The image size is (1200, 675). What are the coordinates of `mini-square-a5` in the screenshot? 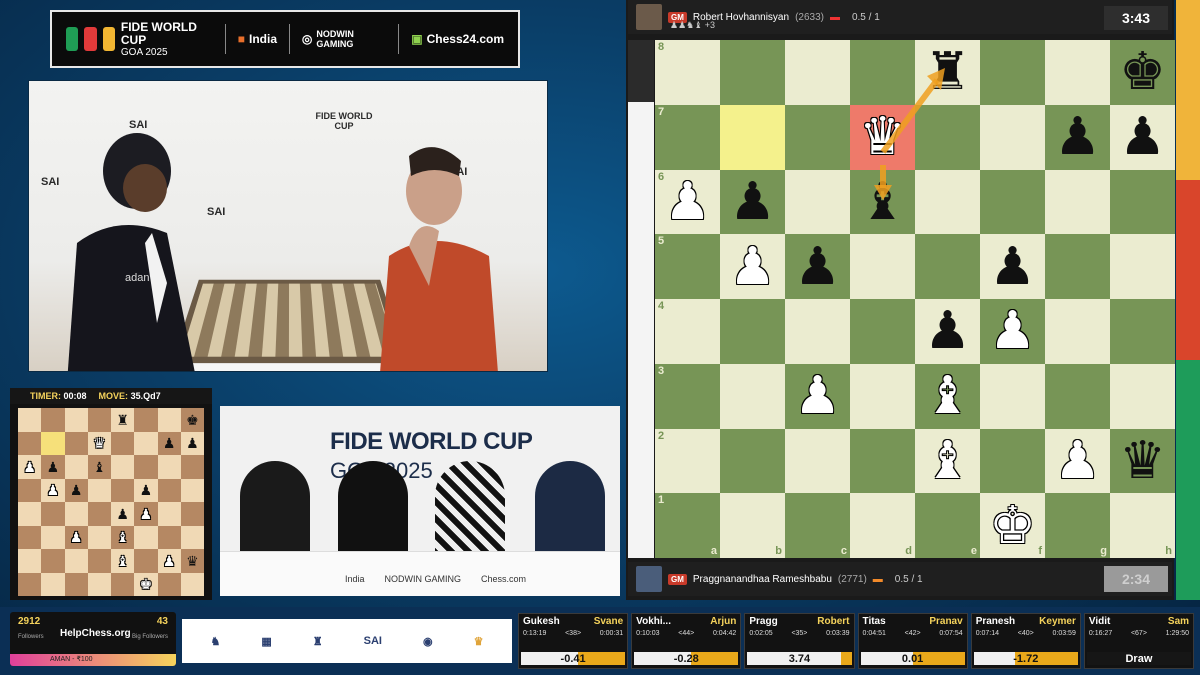 It's located at (30, 490).